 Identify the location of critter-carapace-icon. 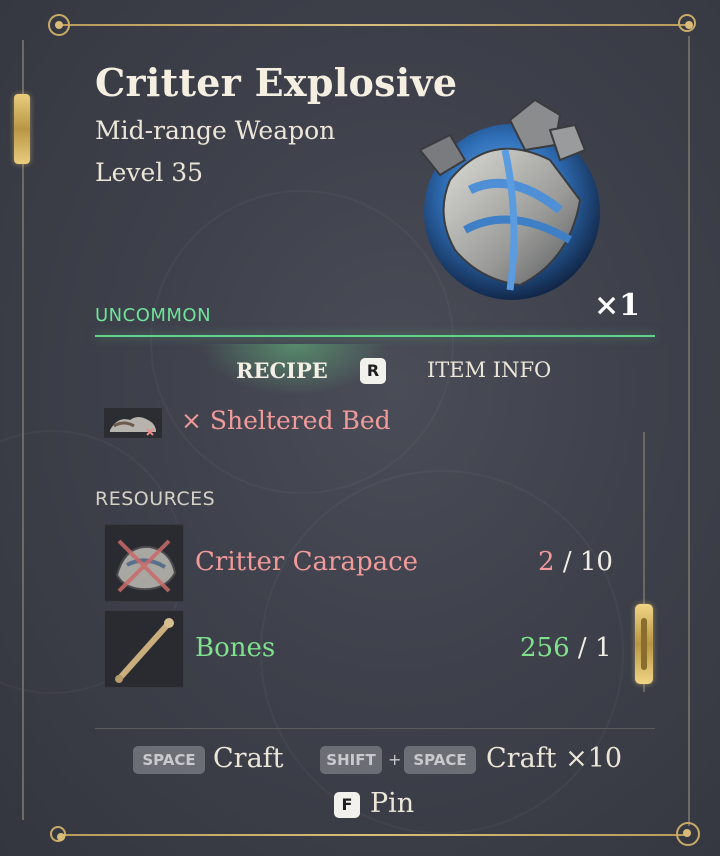
(146, 566).